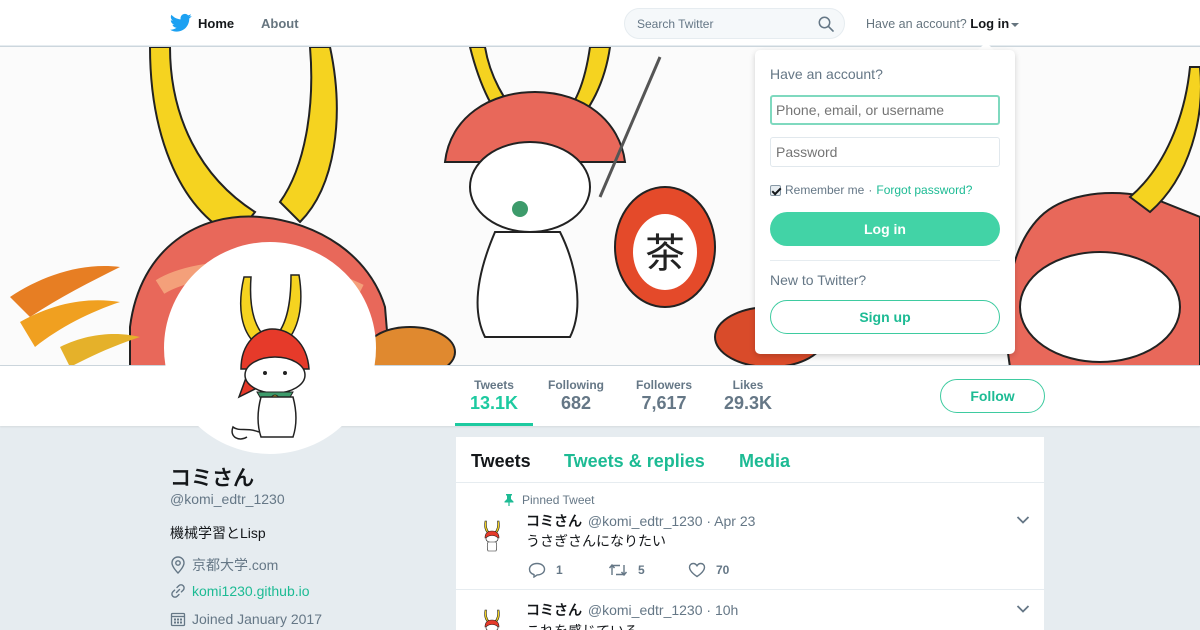  I want to click on stat-following: Following 682, so click(576, 396).